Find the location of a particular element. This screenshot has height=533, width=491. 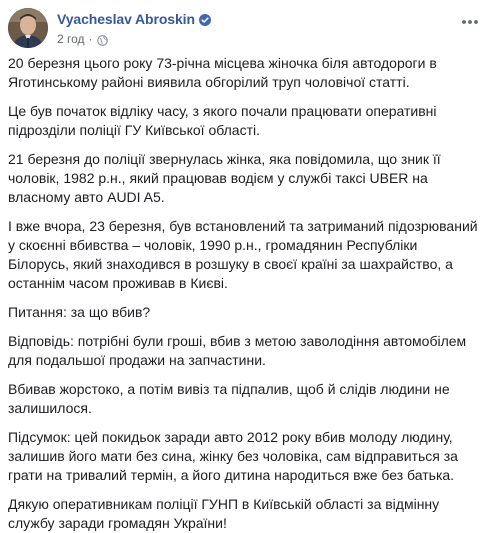

post-header: Vyacheslav Abroskin 2 год · is located at coordinates (244, 30).